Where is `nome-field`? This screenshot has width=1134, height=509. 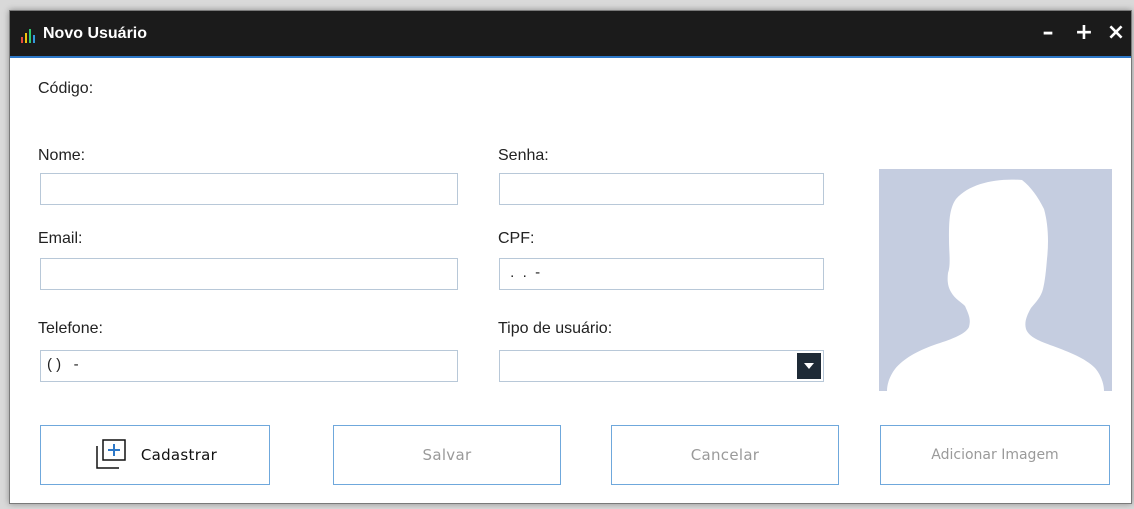
nome-field is located at coordinates (249, 189).